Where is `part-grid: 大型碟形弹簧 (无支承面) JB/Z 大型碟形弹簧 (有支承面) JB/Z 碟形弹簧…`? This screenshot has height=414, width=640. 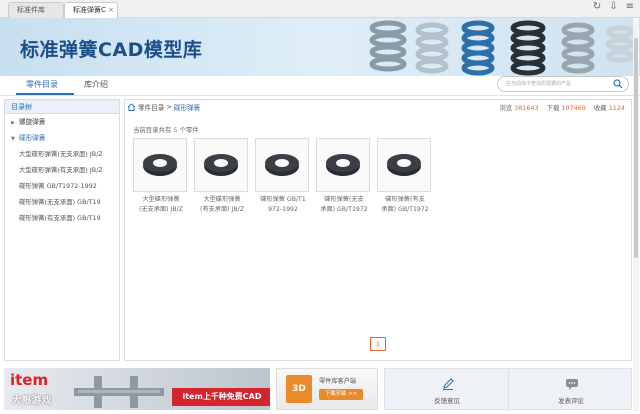 part-grid: 大型碟形弹簧 (无支承面) JB/Z 大型碟形弹簧 (有支承面) JB/Z 碟形弹簧… is located at coordinates (283, 176).